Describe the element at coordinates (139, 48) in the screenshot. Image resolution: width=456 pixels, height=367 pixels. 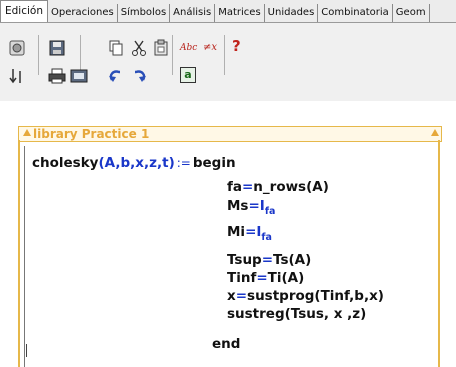
I see `cut-icon` at that location.